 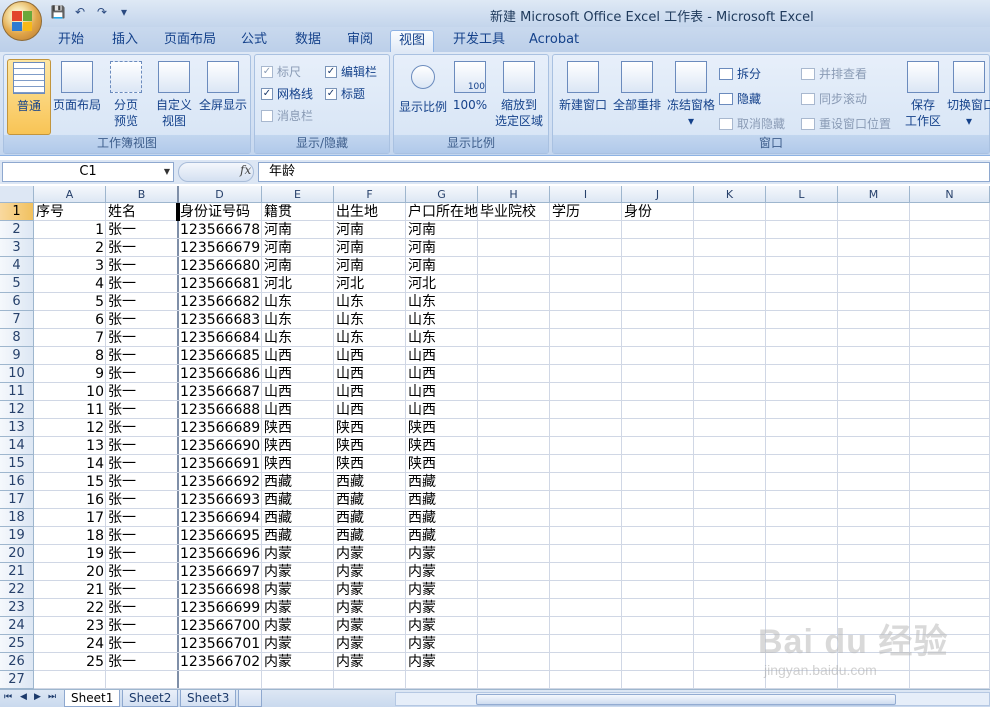 What do you see at coordinates (70, 374) in the screenshot?
I see `table-cell: 9` at bounding box center [70, 374].